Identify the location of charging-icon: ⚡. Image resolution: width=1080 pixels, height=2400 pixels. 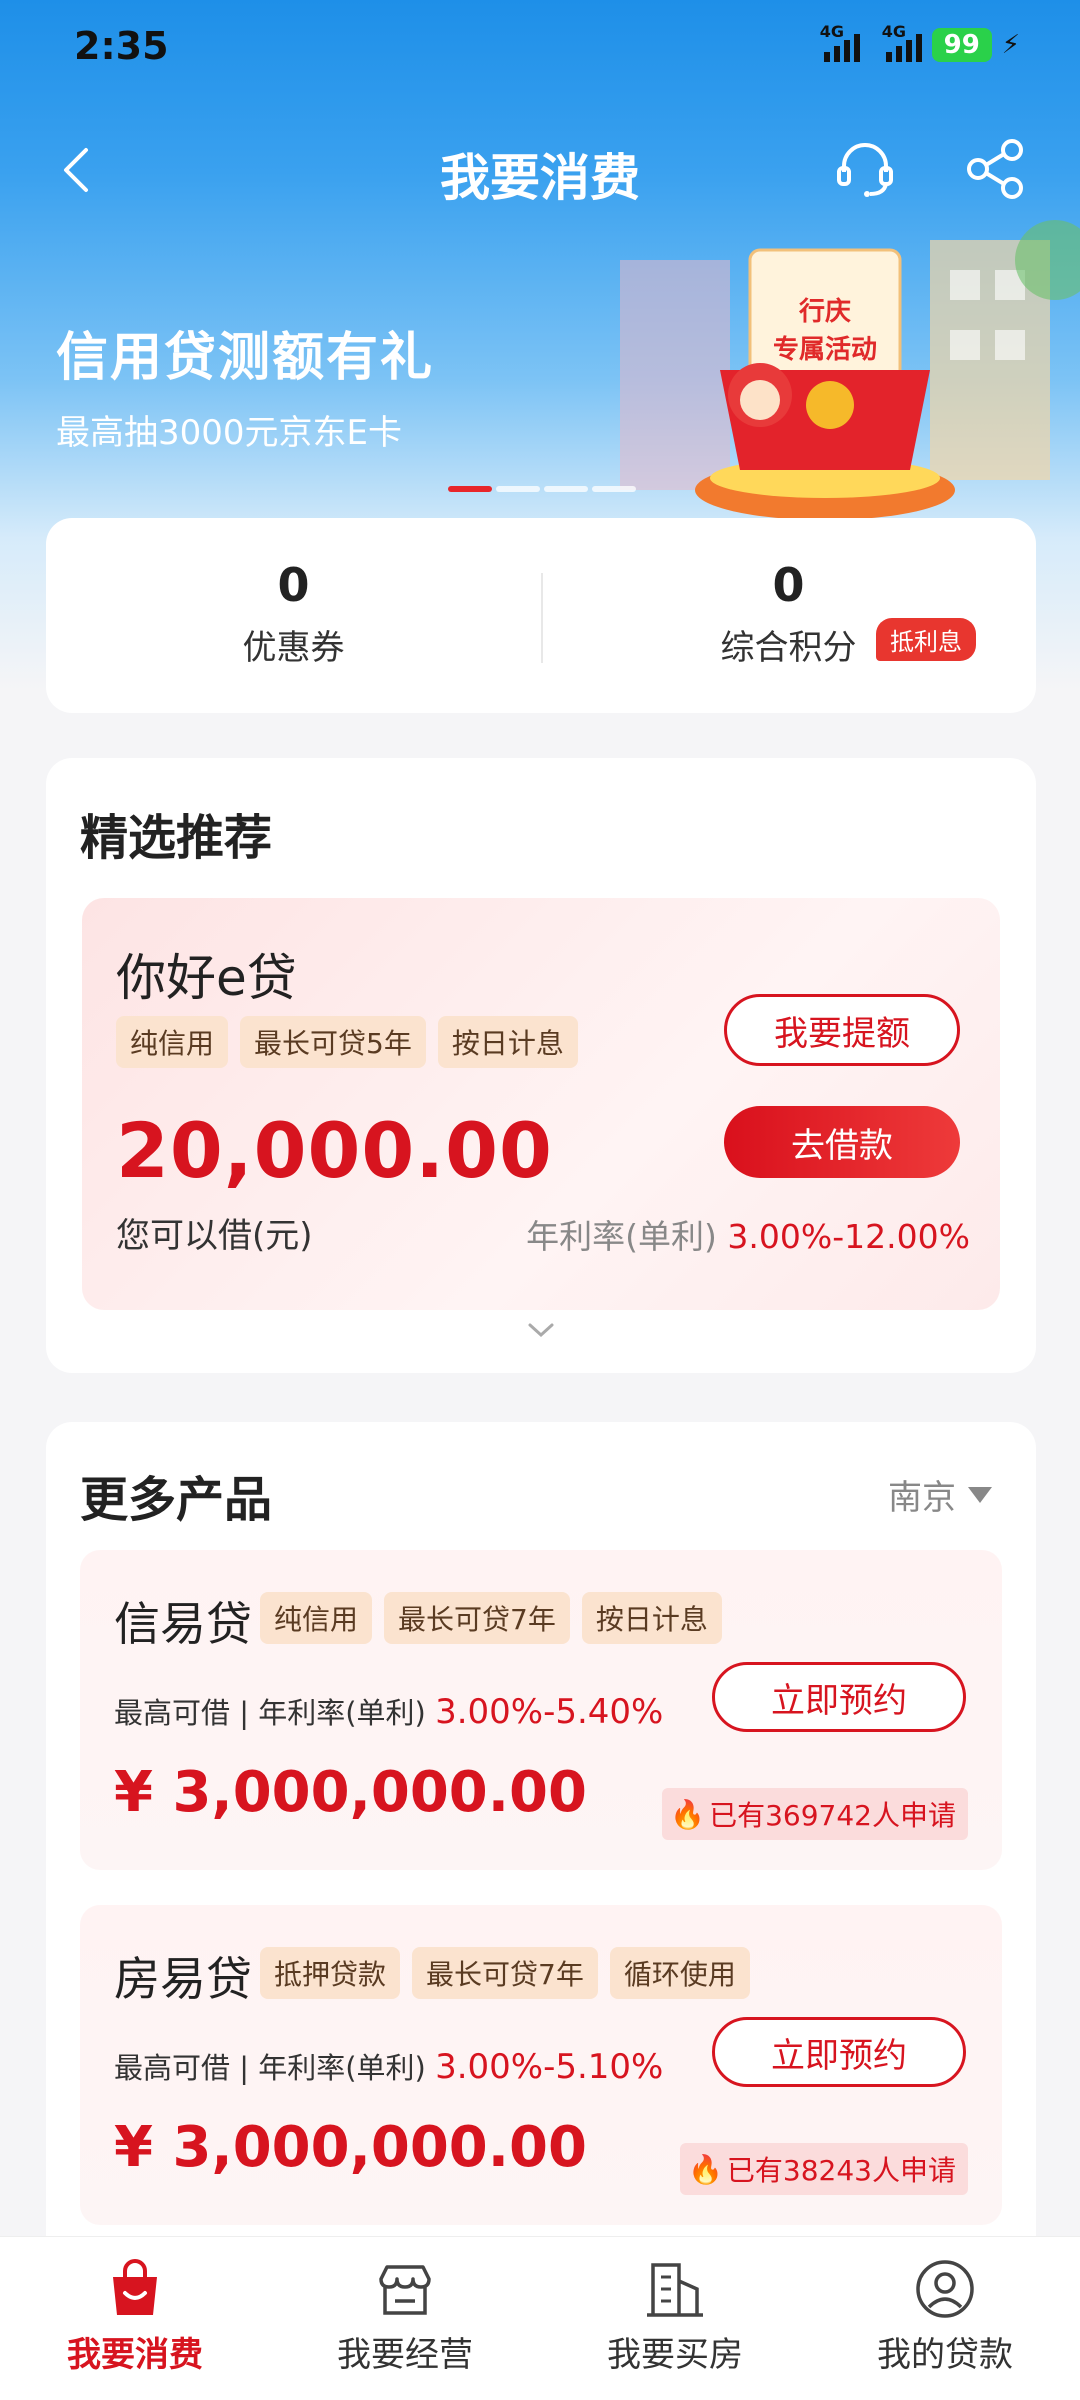
(1010, 45).